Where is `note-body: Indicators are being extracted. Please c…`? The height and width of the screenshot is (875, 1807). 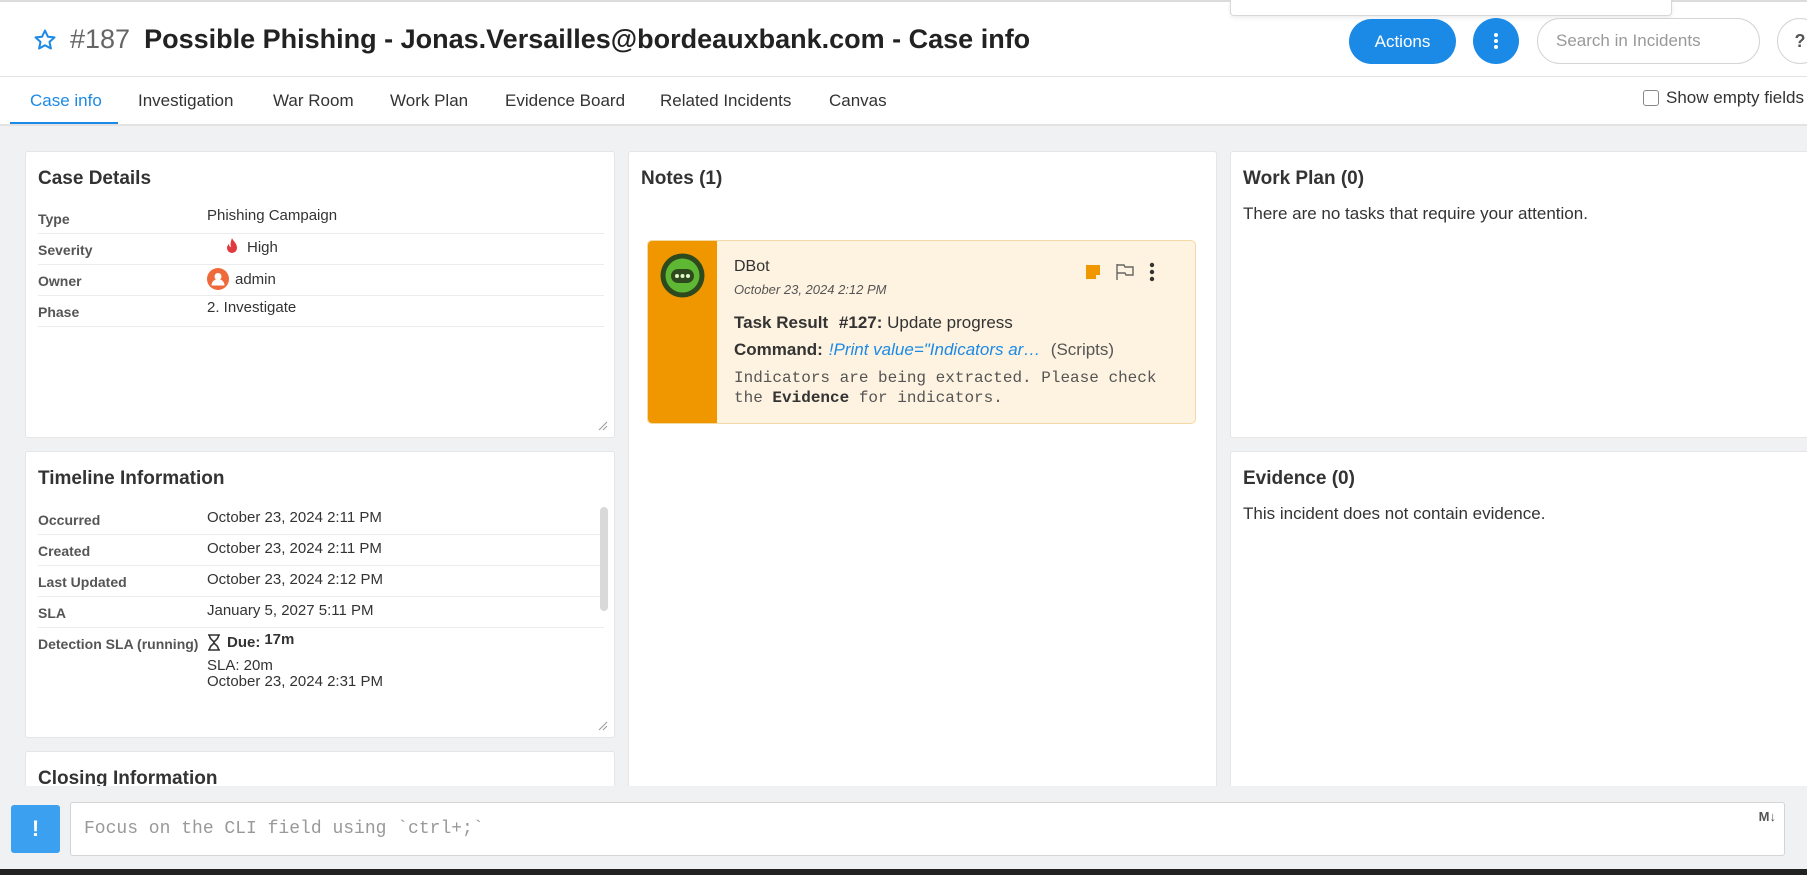 note-body: Indicators are being extracted. Please c… is located at coordinates (954, 388).